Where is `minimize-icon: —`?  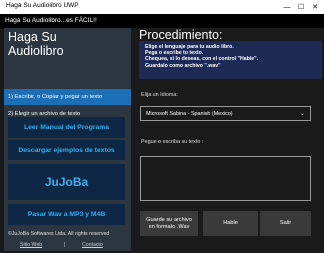
minimize-icon: — is located at coordinates (287, 7).